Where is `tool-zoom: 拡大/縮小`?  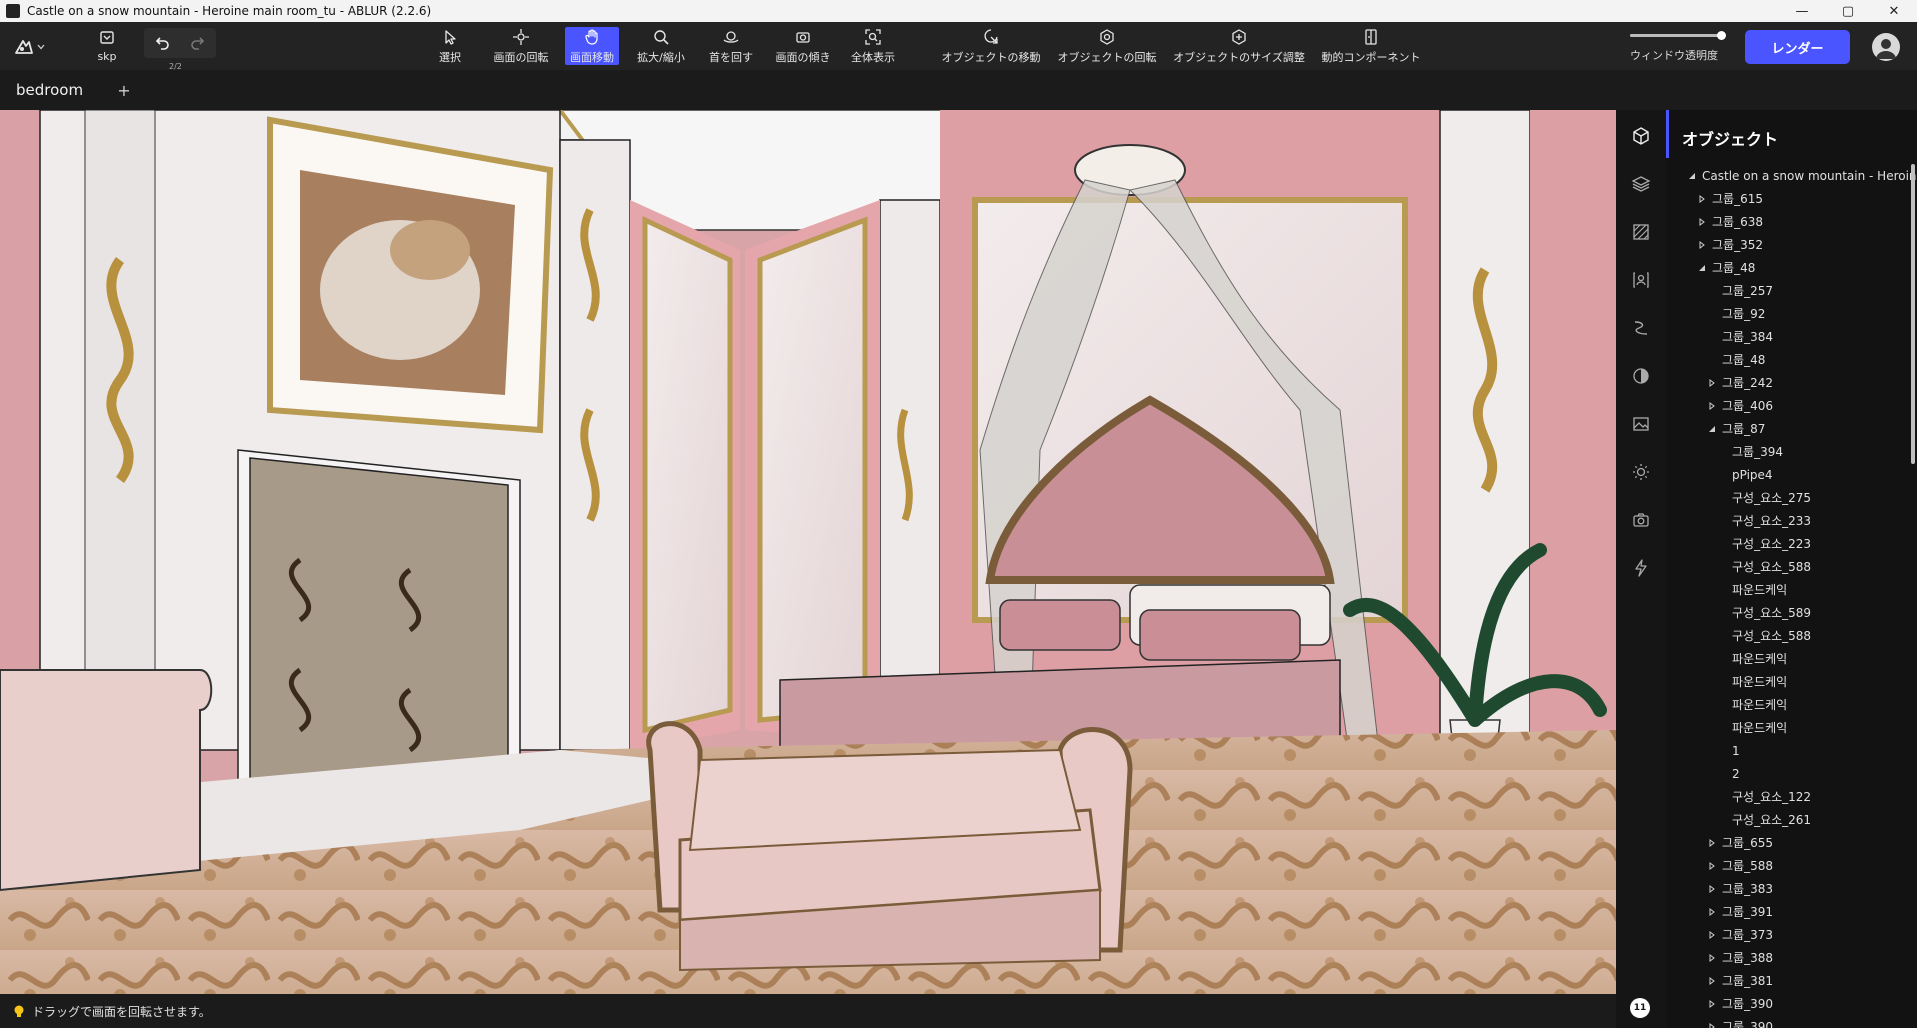
tool-zoom: 拡大/縮小 is located at coordinates (661, 46).